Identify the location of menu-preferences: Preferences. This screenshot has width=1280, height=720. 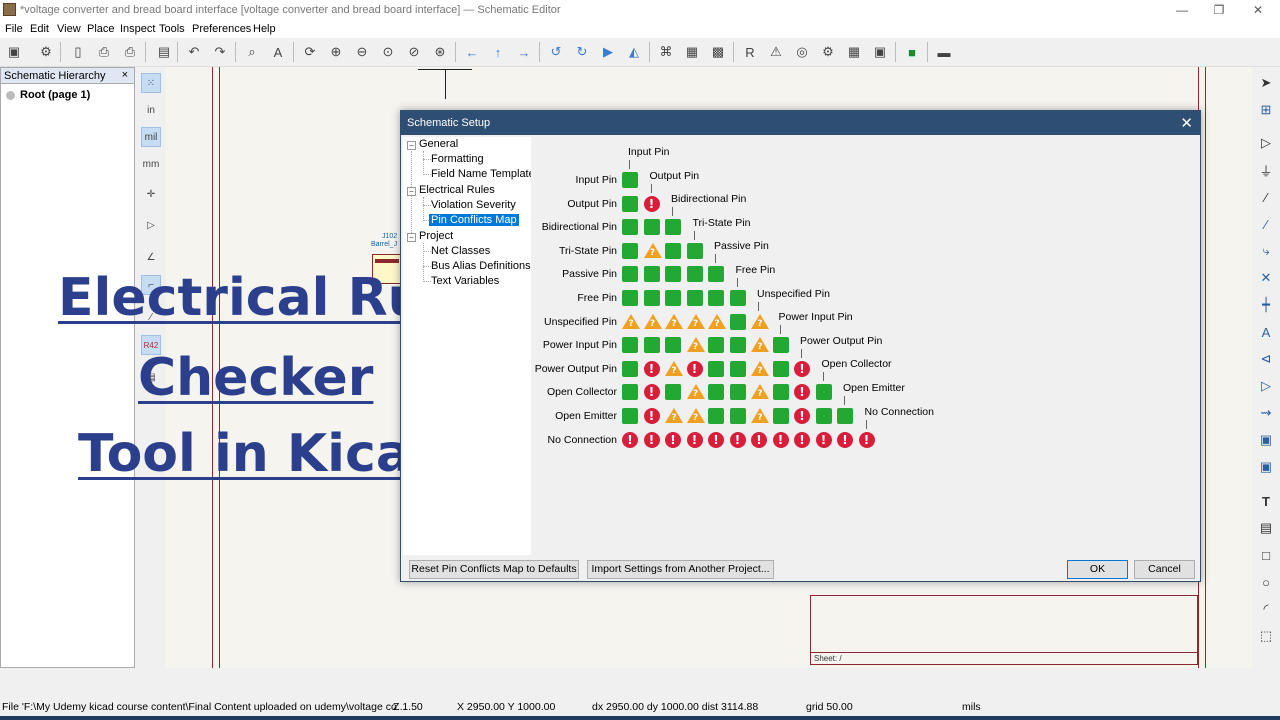
(221, 29).